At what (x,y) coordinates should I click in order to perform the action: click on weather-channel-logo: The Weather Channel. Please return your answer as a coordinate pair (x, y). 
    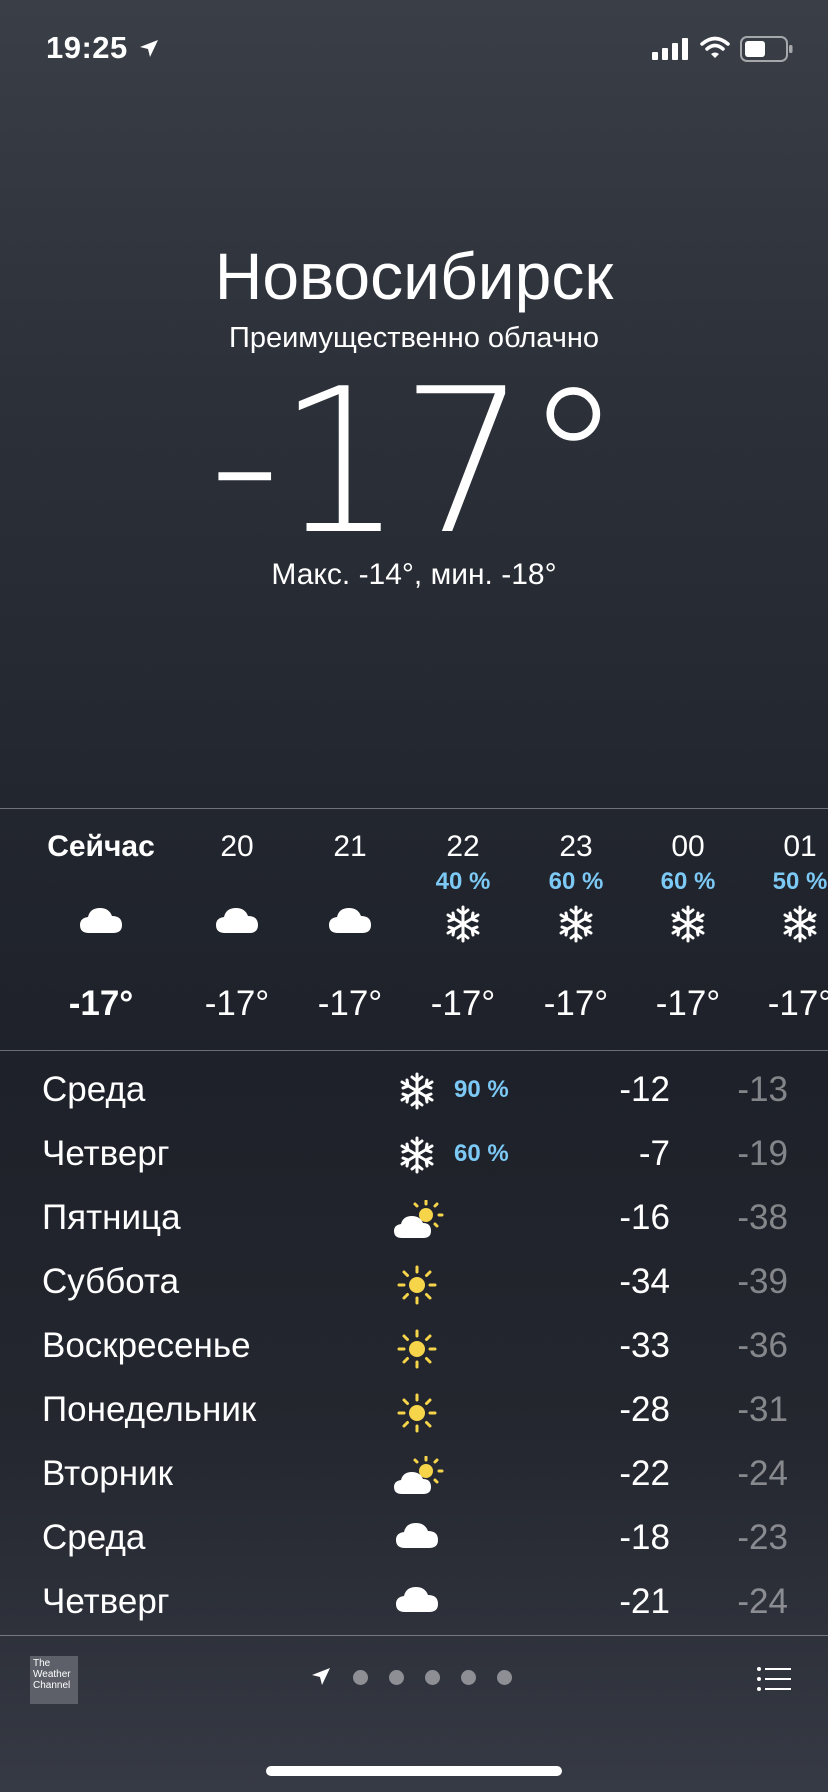
    Looking at the image, I should click on (54, 1680).